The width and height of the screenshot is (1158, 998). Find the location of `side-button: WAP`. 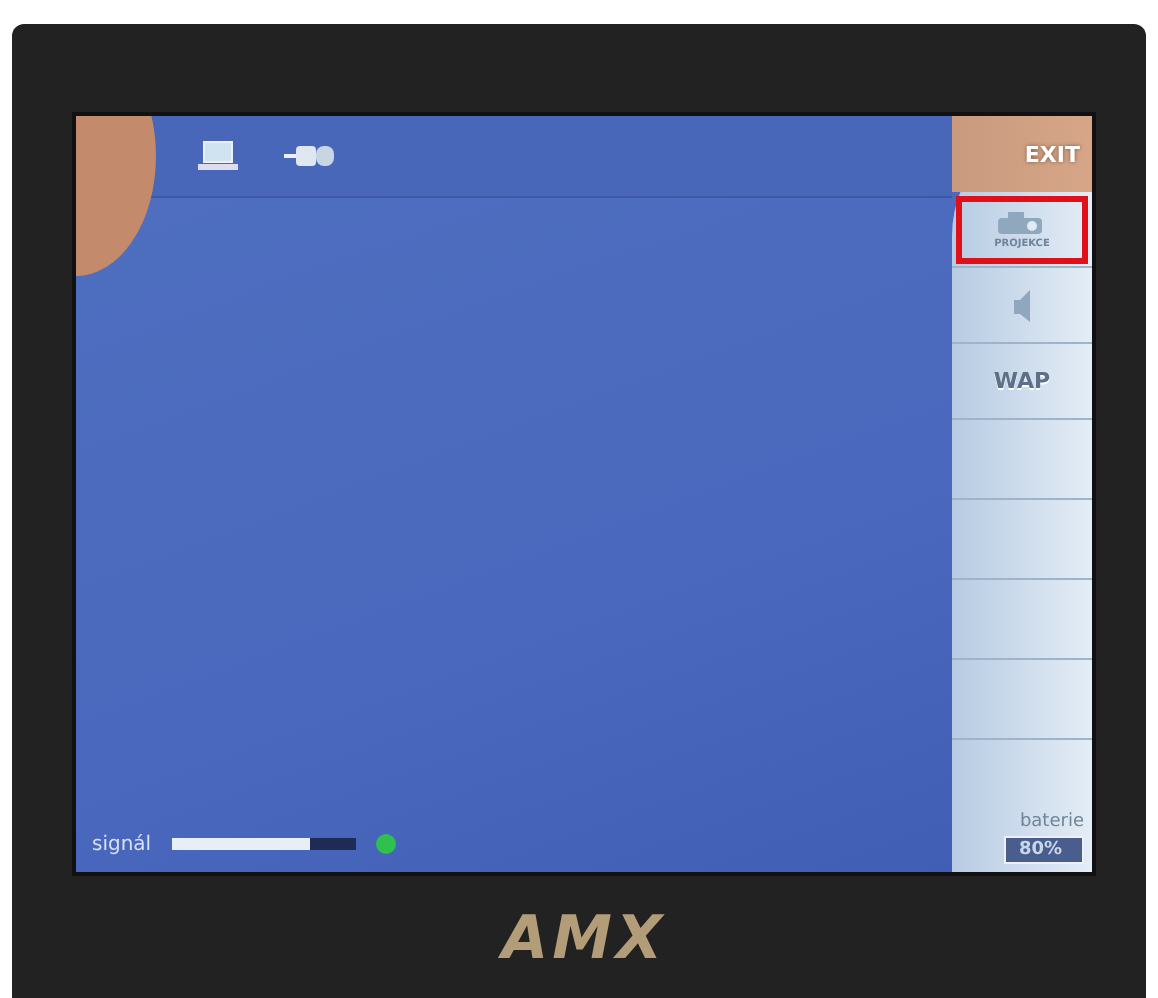

side-button: WAP is located at coordinates (1022, 382).